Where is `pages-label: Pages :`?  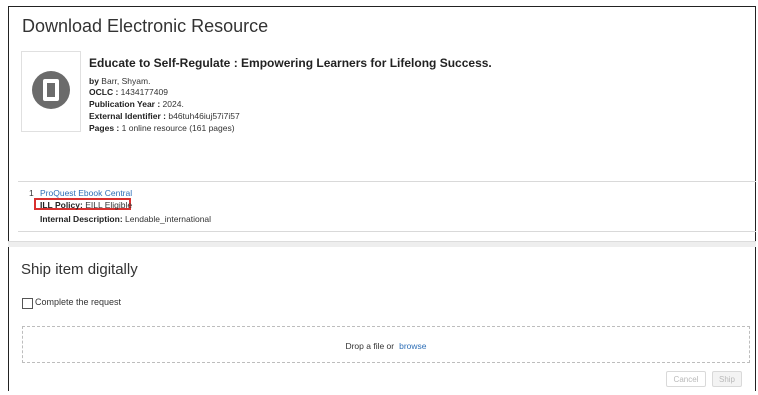 pages-label: Pages : is located at coordinates (104, 128).